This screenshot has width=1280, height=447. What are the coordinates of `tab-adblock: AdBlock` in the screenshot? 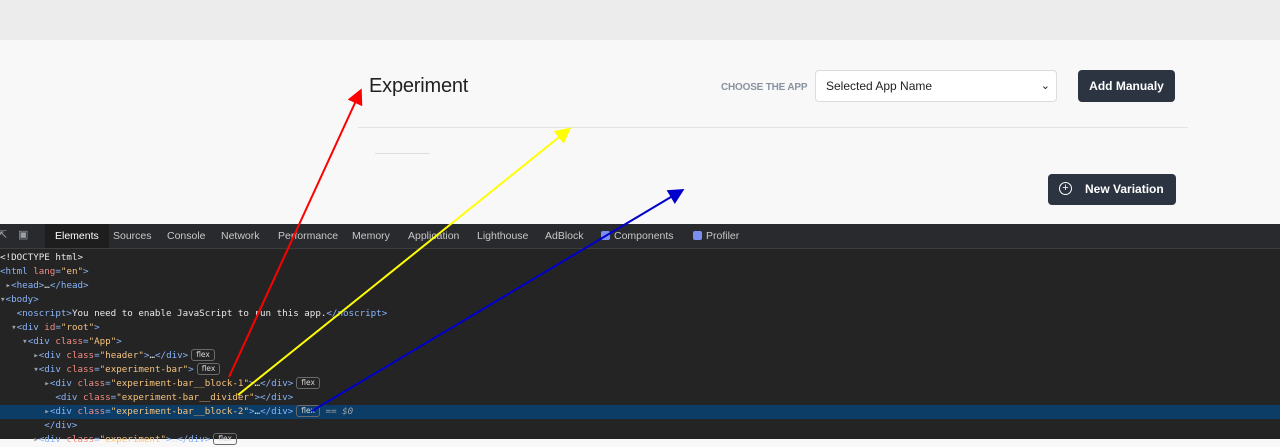 It's located at (564, 236).